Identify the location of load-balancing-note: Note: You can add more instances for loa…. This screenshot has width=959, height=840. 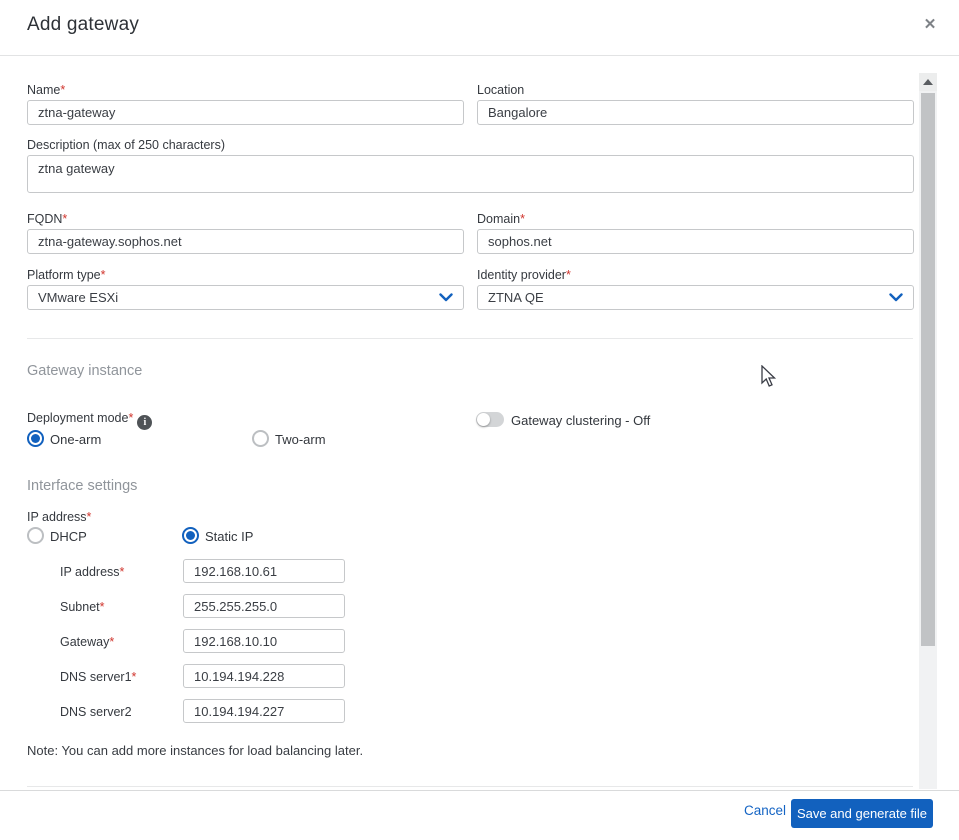
(195, 750).